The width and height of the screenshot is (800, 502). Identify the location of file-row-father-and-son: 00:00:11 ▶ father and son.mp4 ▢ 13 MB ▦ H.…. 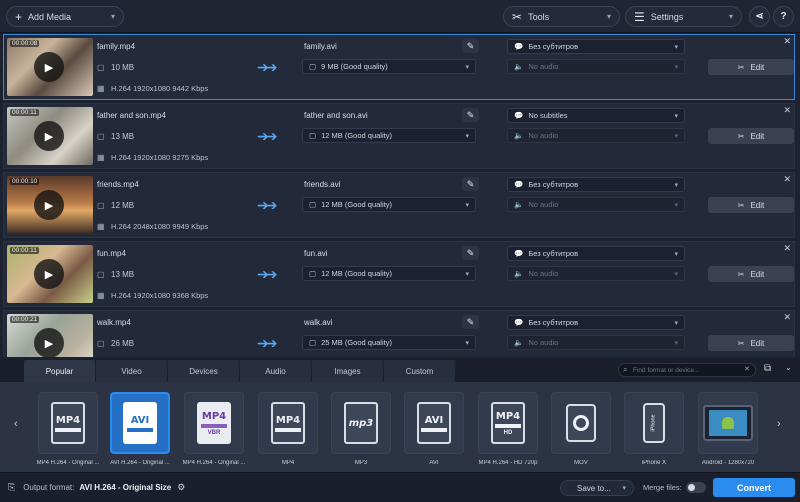
(399, 136).